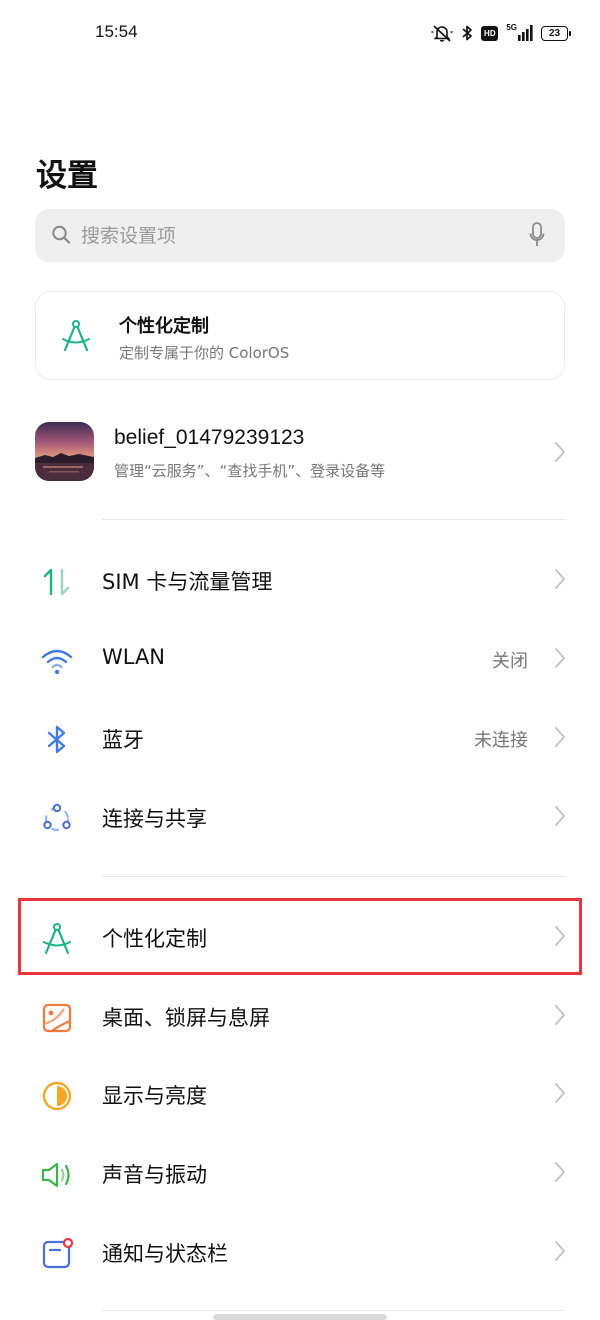 The height and width of the screenshot is (1320, 600). I want to click on setting-row-bluetooth: 蓝牙 未连接, so click(300, 737).